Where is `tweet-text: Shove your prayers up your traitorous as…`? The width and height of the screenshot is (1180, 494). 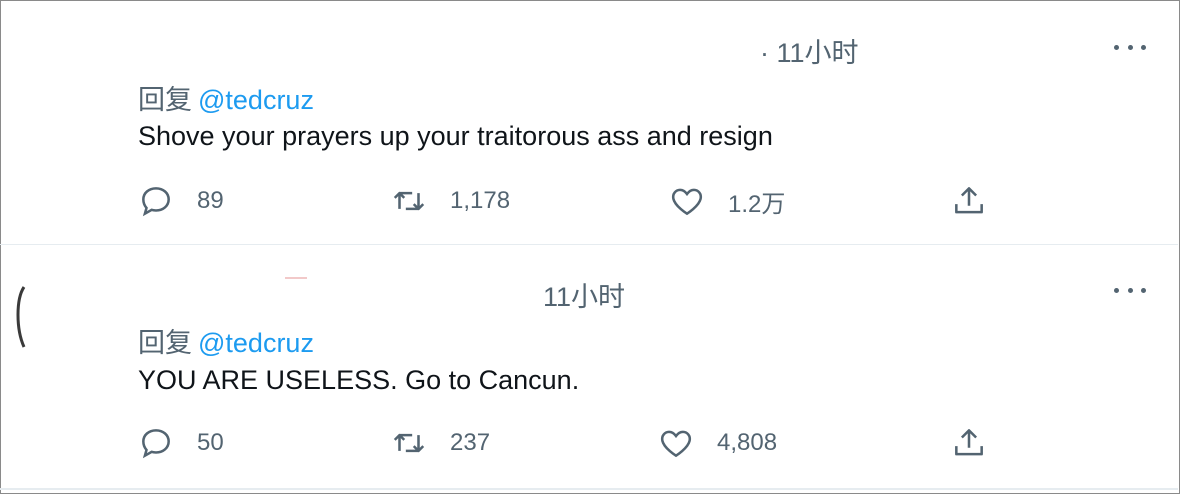
tweet-text: Shove your prayers up your traitorous as… is located at coordinates (455, 136).